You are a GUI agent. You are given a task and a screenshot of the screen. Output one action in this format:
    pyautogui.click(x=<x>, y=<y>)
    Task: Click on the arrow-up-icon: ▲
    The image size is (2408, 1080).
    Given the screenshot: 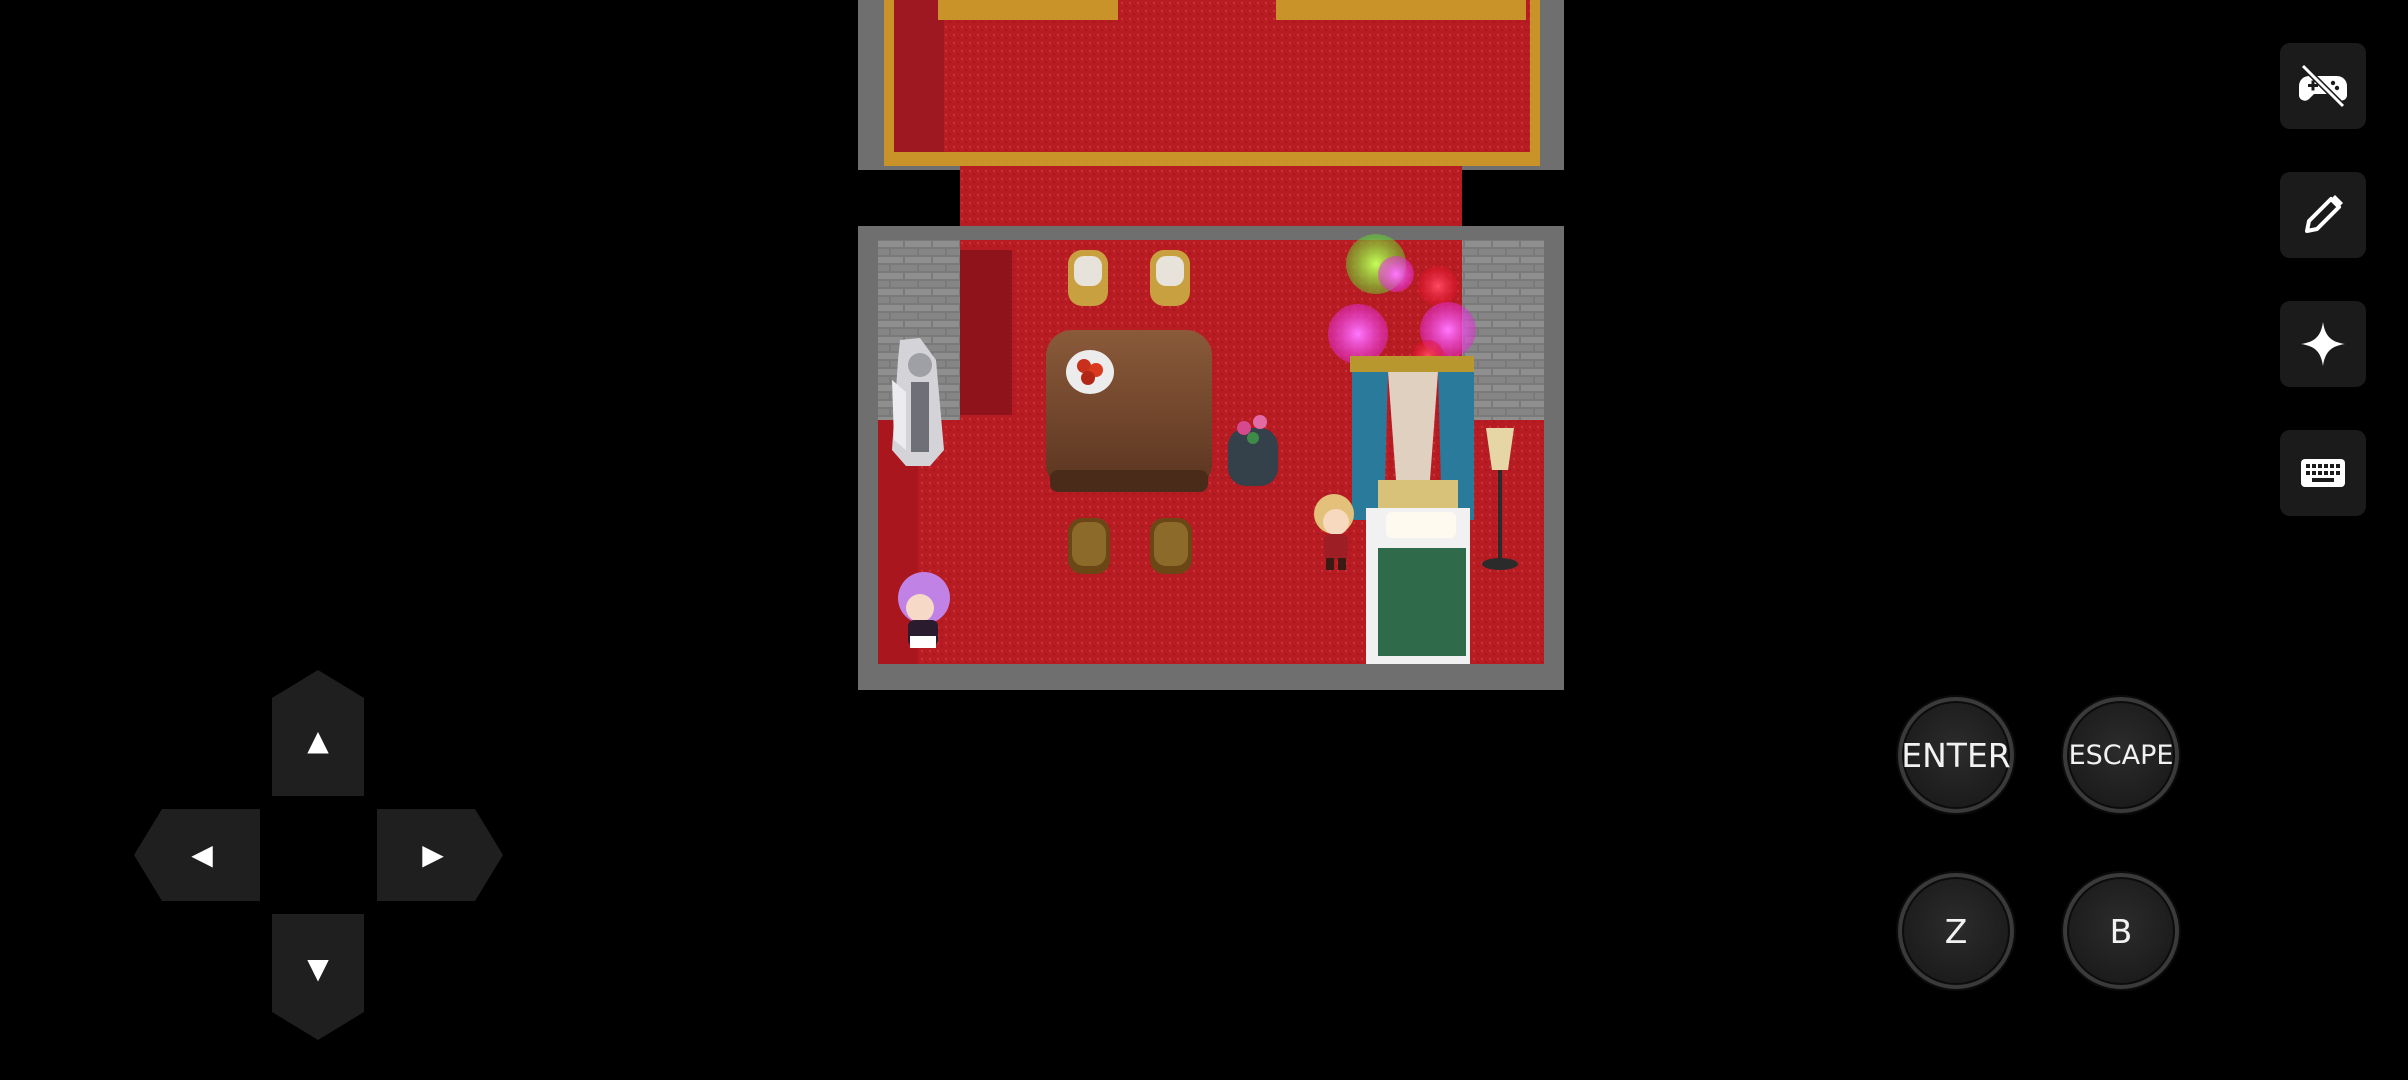 What is the action you would take?
    pyautogui.click(x=318, y=740)
    